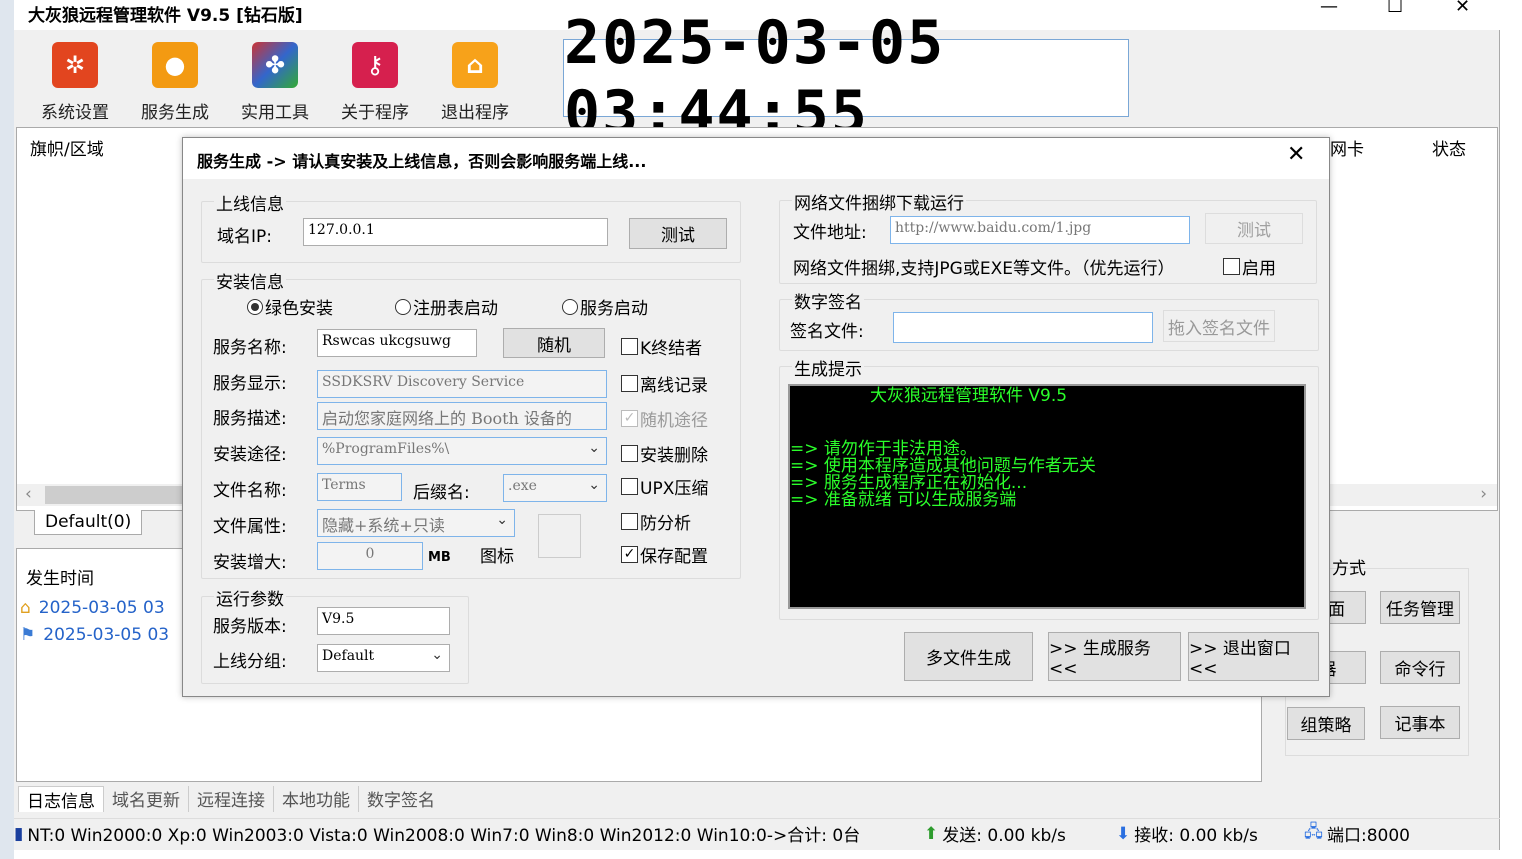 Image resolution: width=1522 pixels, height=859 pixels. What do you see at coordinates (664, 453) in the screenshot?
I see `checkbox-install-delete: 安装删除` at bounding box center [664, 453].